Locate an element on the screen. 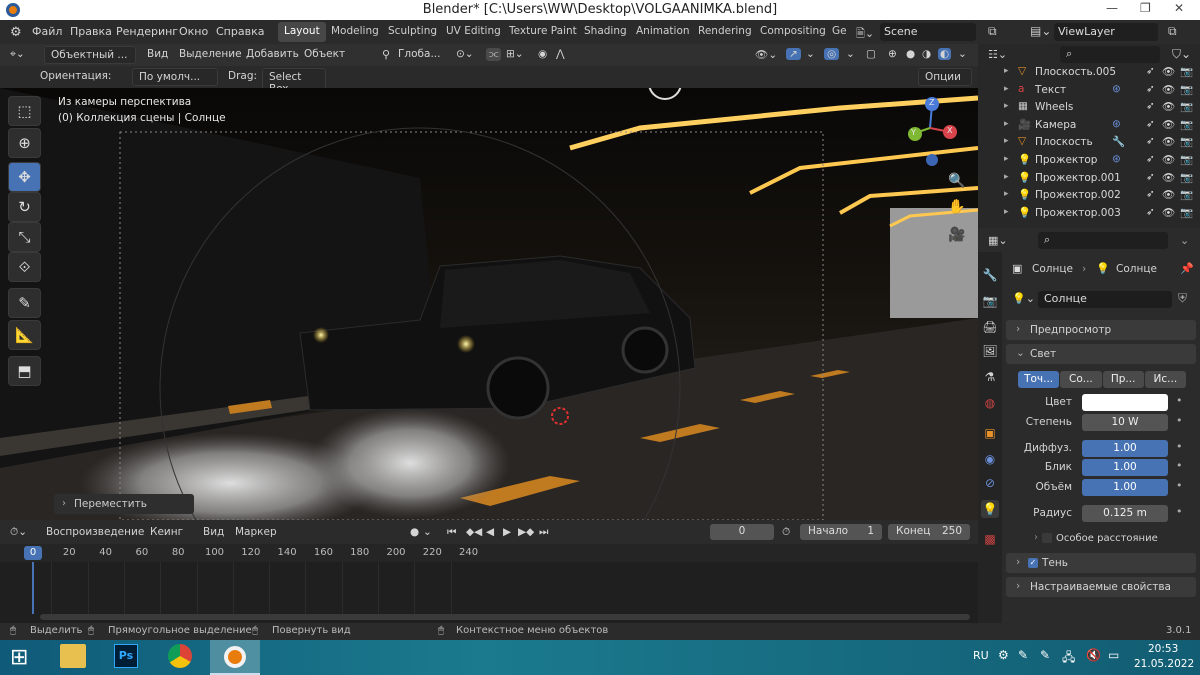  outliner-row: ▸ ▽ Плоскость.005 ➶ 👁 📷 is located at coordinates (1089, 72).